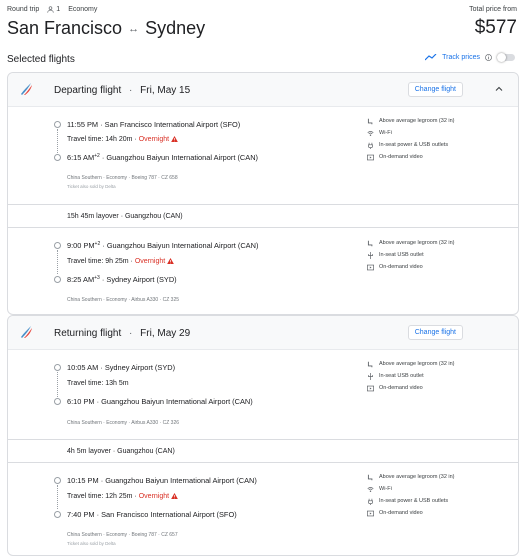 The height and width of the screenshot is (558, 523). What do you see at coordinates (499, 89) in the screenshot?
I see `chevron-up-icon` at bounding box center [499, 89].